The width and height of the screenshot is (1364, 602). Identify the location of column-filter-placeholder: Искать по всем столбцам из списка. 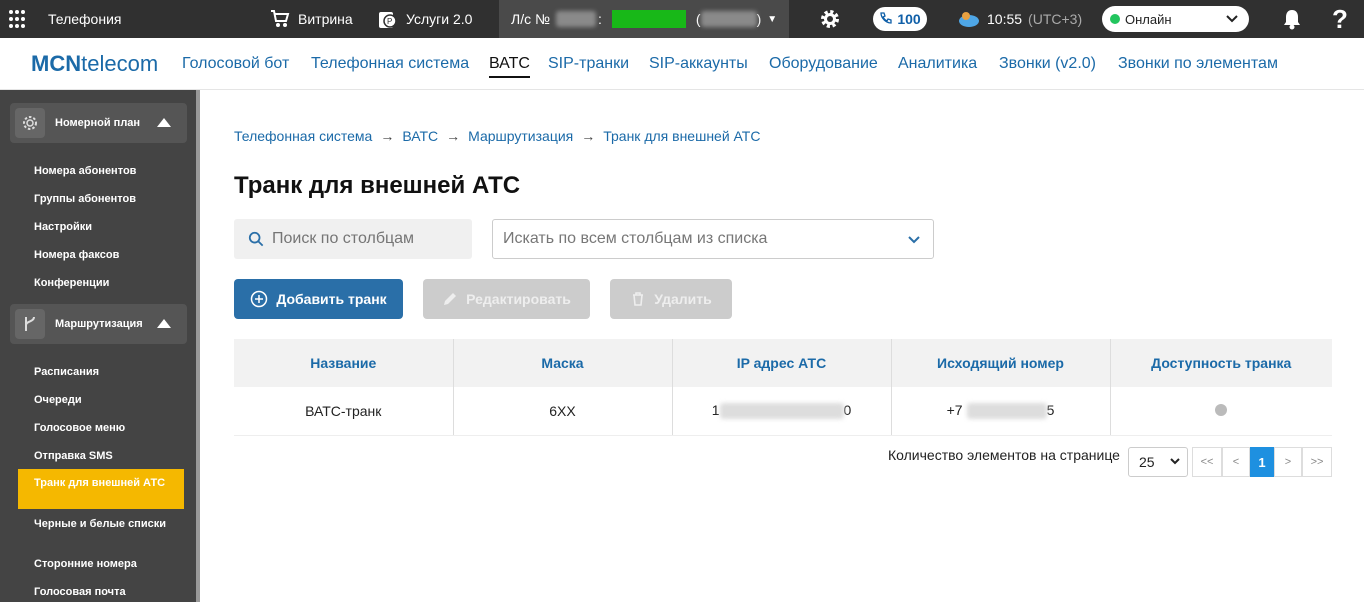
(635, 238).